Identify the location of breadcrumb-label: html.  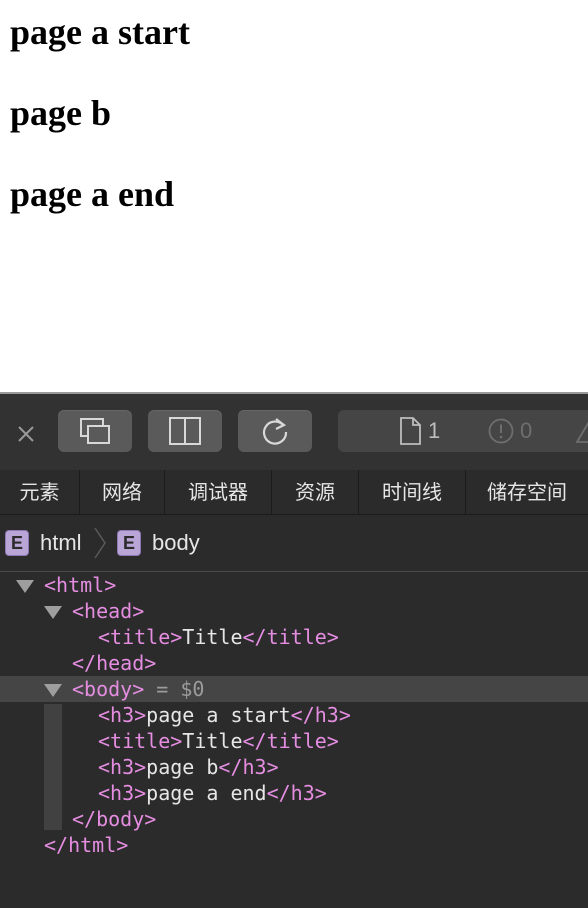
(61, 542).